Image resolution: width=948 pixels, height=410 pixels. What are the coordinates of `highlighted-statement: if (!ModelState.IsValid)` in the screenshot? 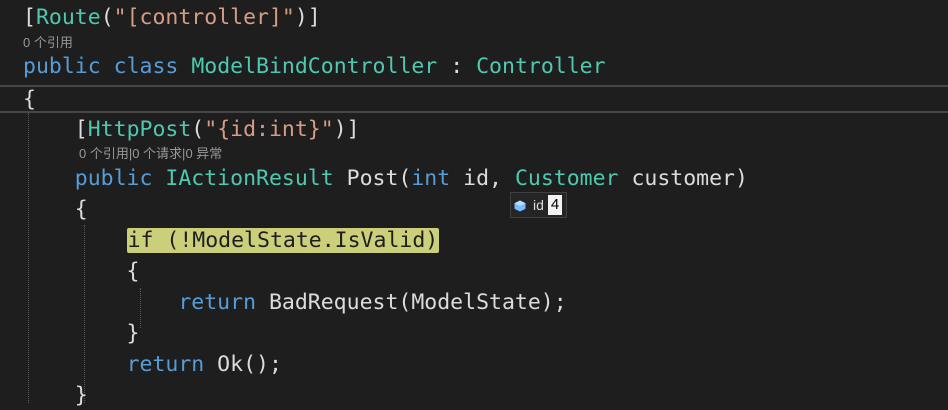 It's located at (283, 240).